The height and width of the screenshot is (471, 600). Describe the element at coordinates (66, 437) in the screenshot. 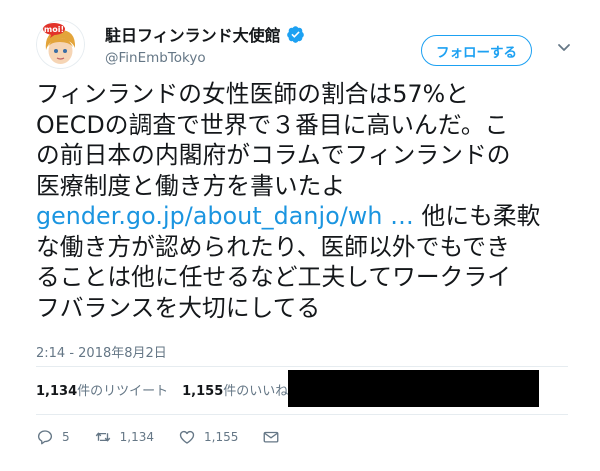

I see `reply-count: 5` at that location.